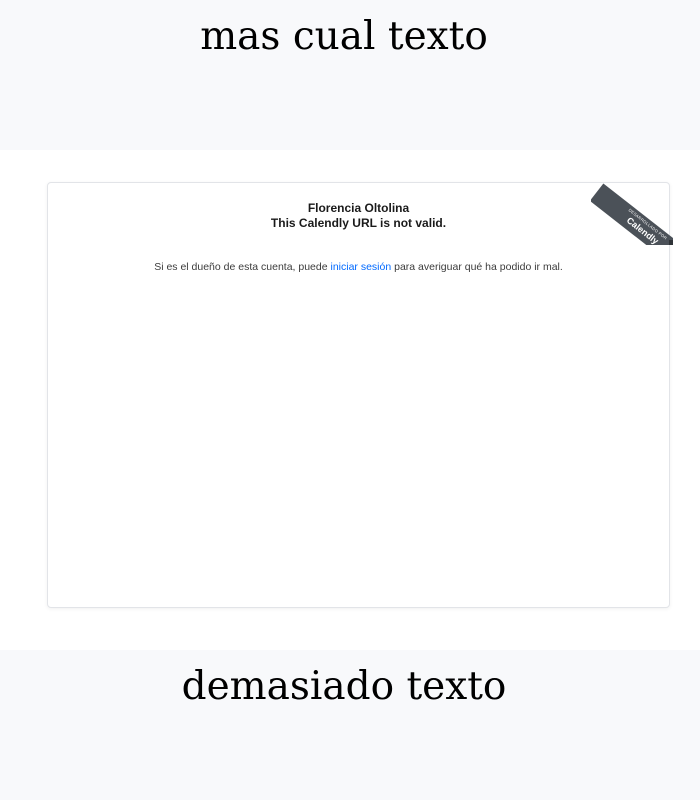 The height and width of the screenshot is (800, 700). What do you see at coordinates (361, 267) in the screenshot?
I see `login-link: iniciar sesión` at bounding box center [361, 267].